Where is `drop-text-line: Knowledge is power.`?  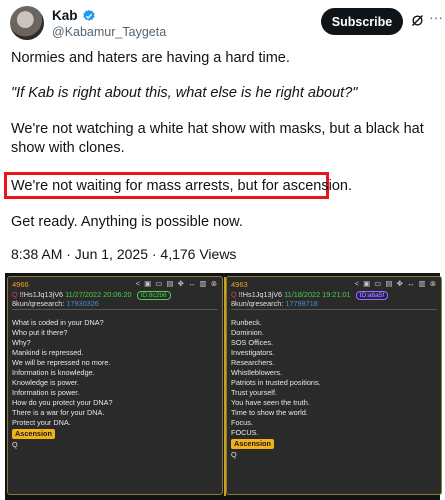 drop-text-line: Knowledge is power. is located at coordinates (45, 382).